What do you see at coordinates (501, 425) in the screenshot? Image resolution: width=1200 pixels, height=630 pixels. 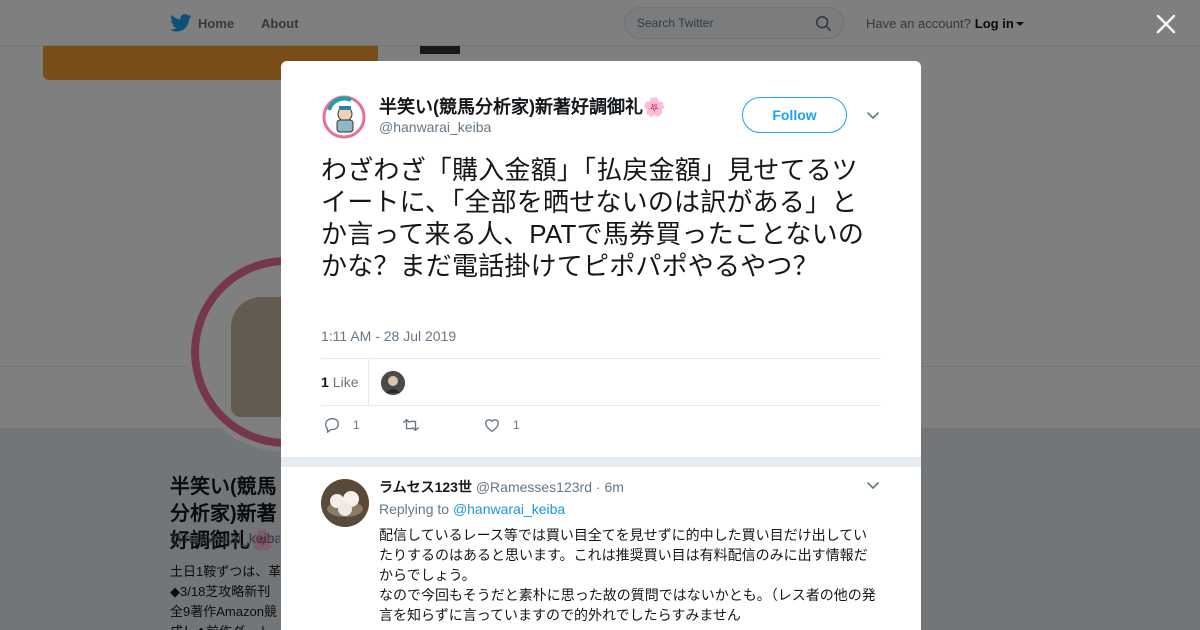 I see `like-button: 1` at bounding box center [501, 425].